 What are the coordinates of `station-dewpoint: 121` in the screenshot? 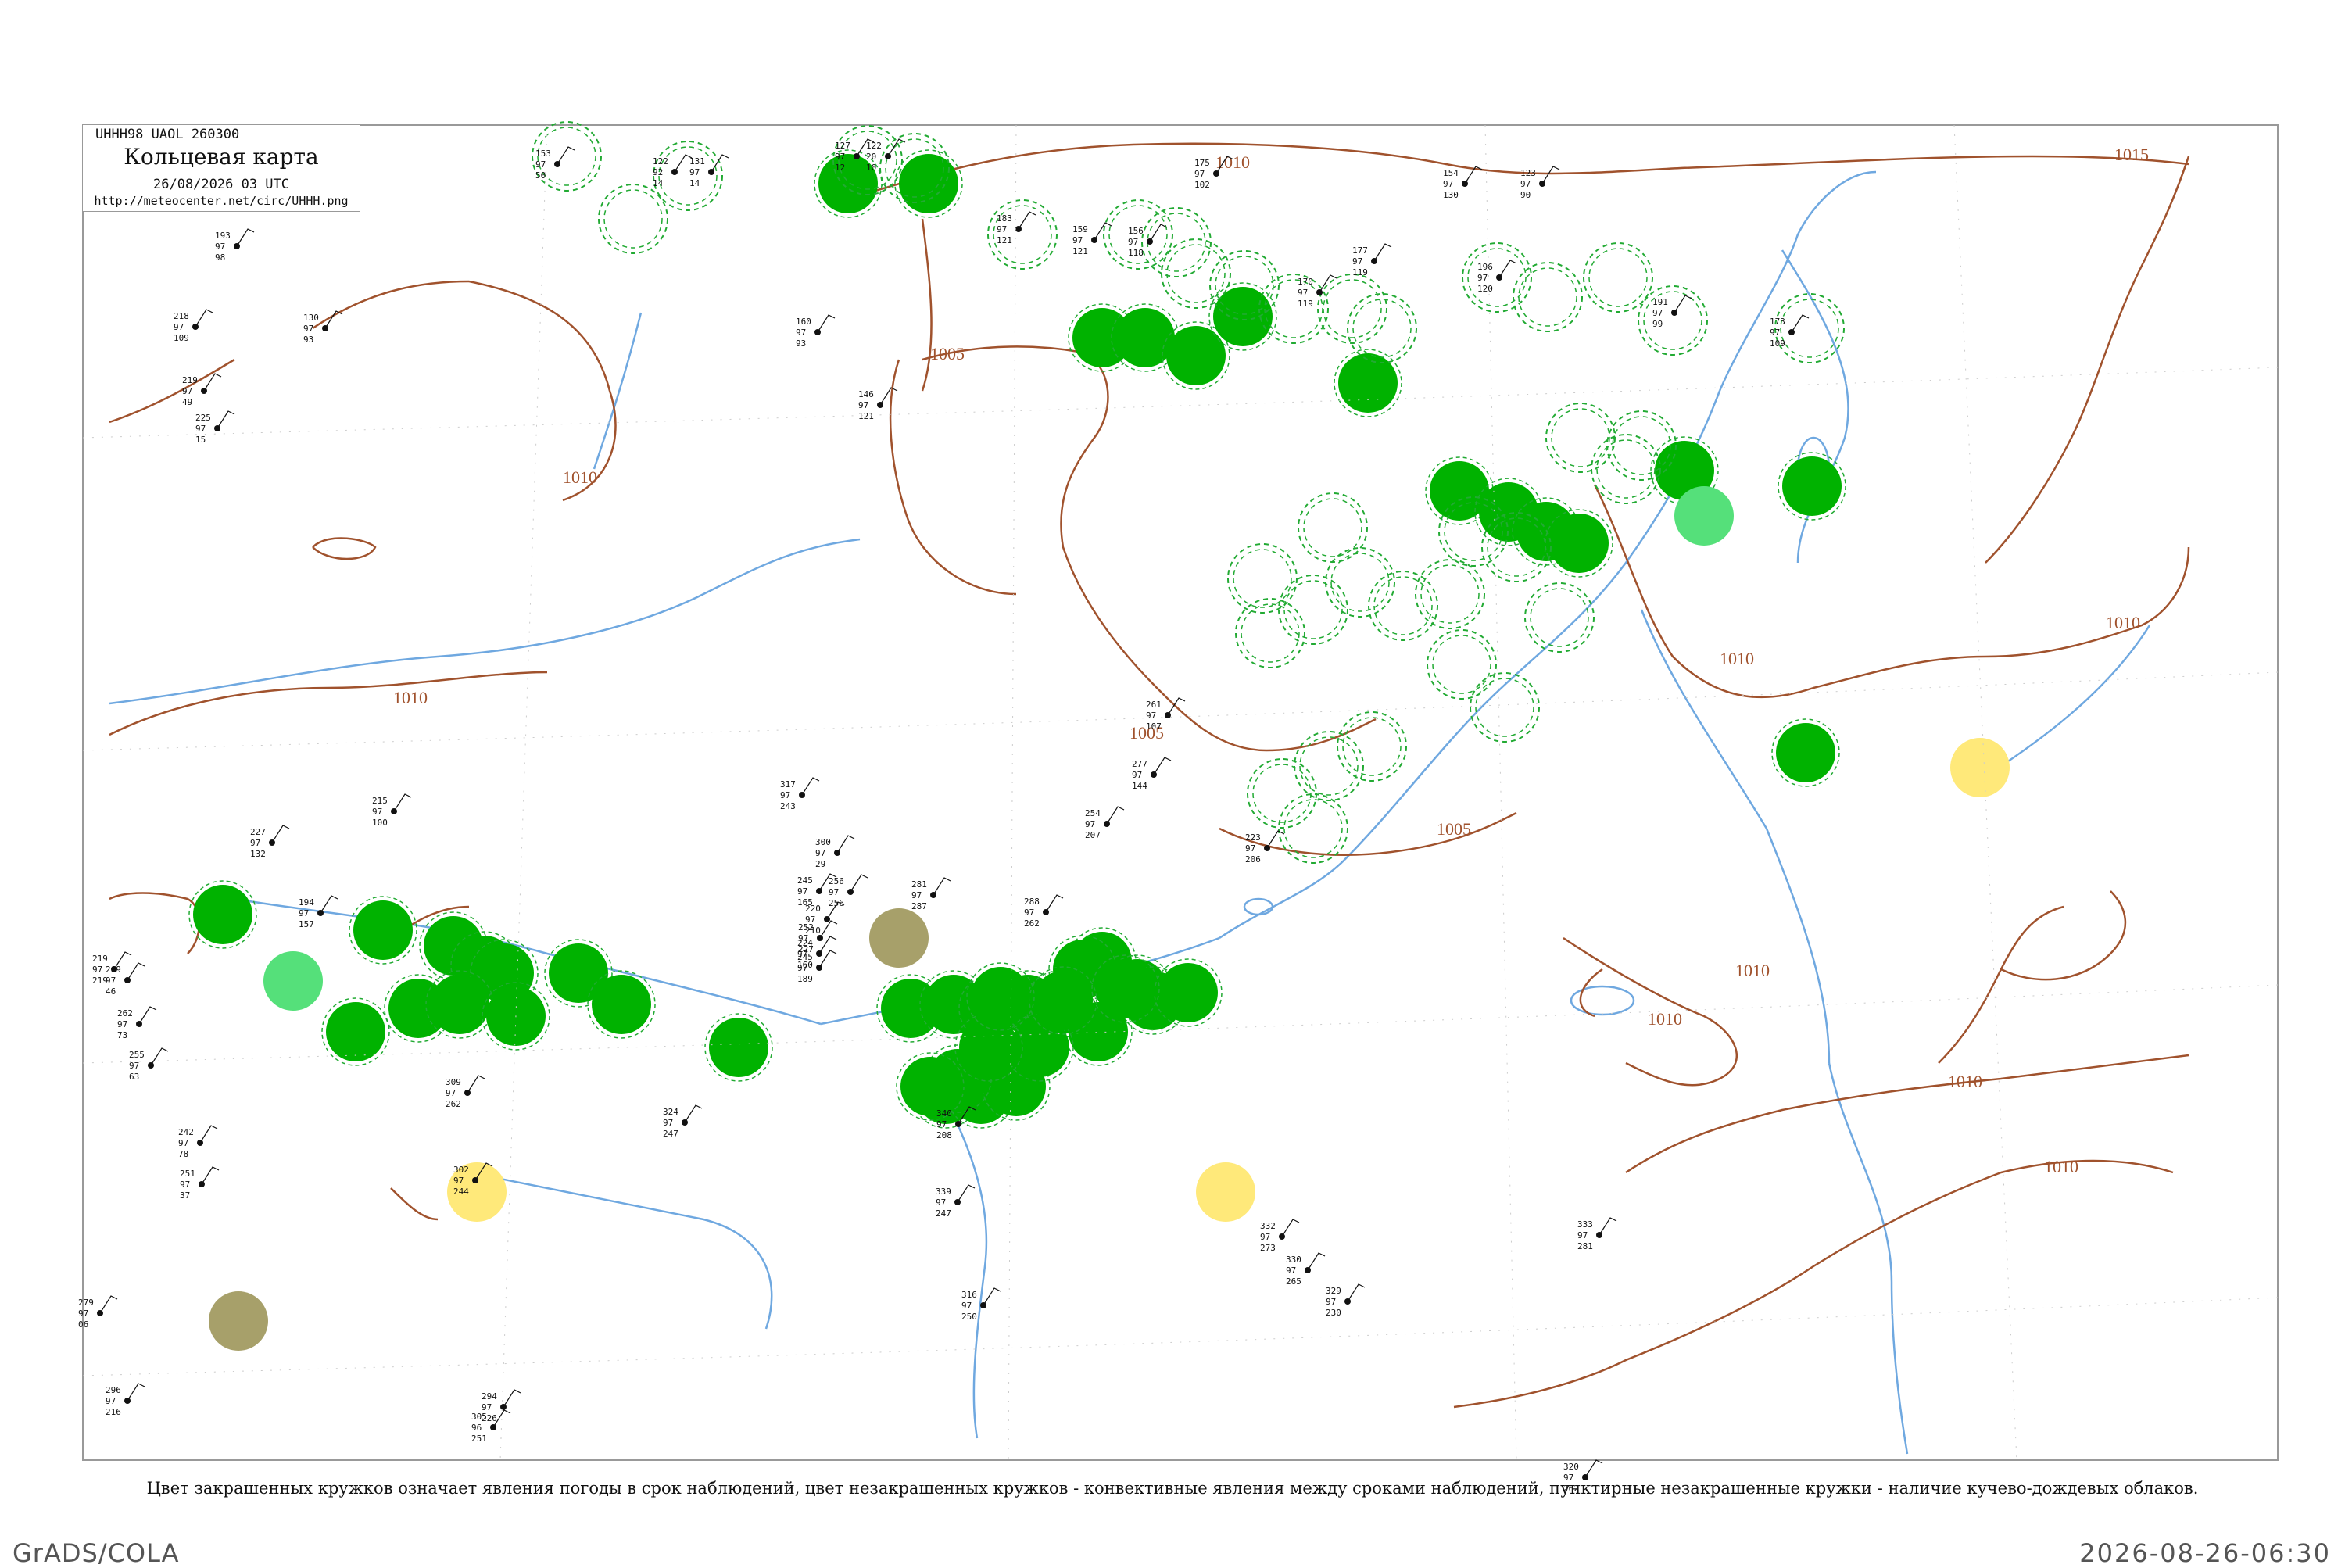 It's located at (1004, 240).